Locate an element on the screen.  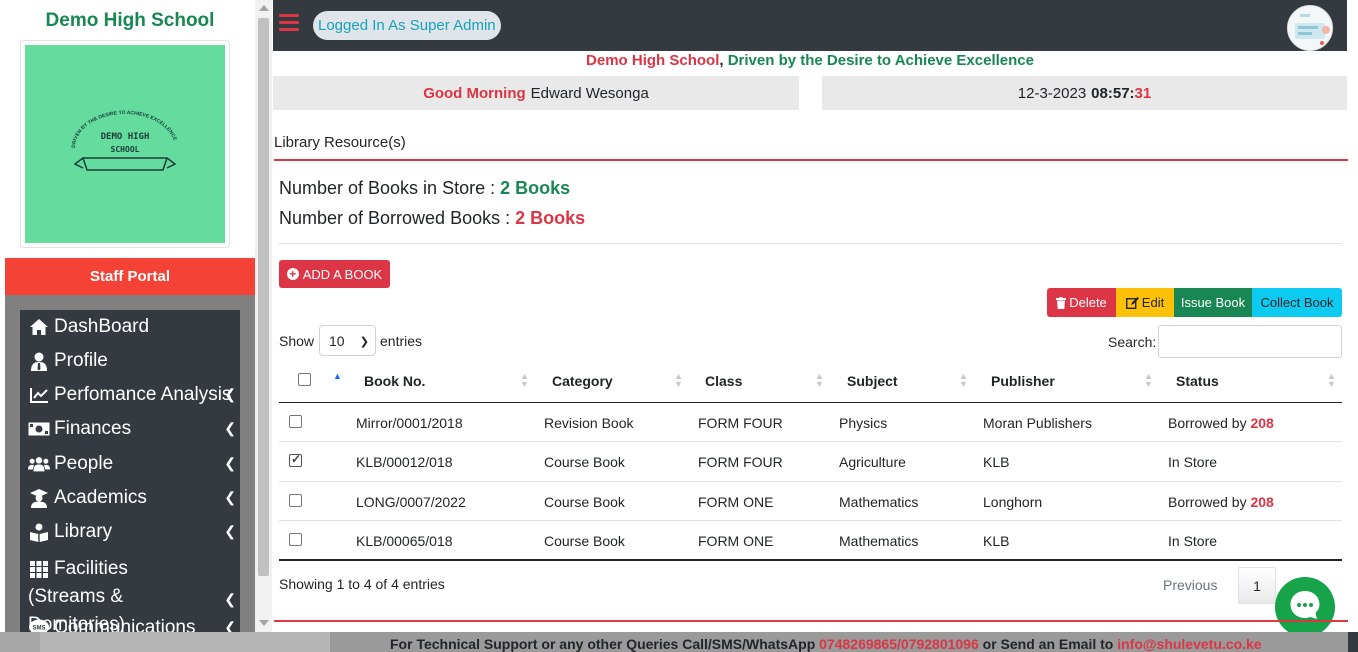
select-all-checkbox is located at coordinates (304, 379).